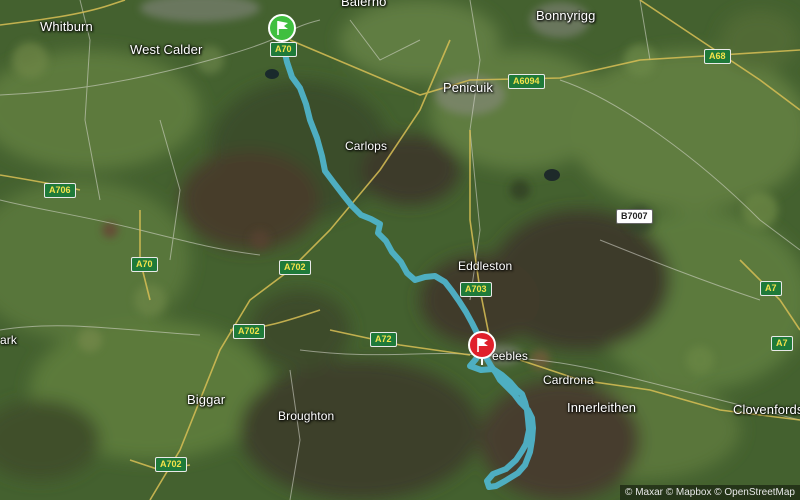 The height and width of the screenshot is (500, 800). Describe the element at coordinates (766, 409) in the screenshot. I see `place-label-clovenfords: Clovenfords` at that location.